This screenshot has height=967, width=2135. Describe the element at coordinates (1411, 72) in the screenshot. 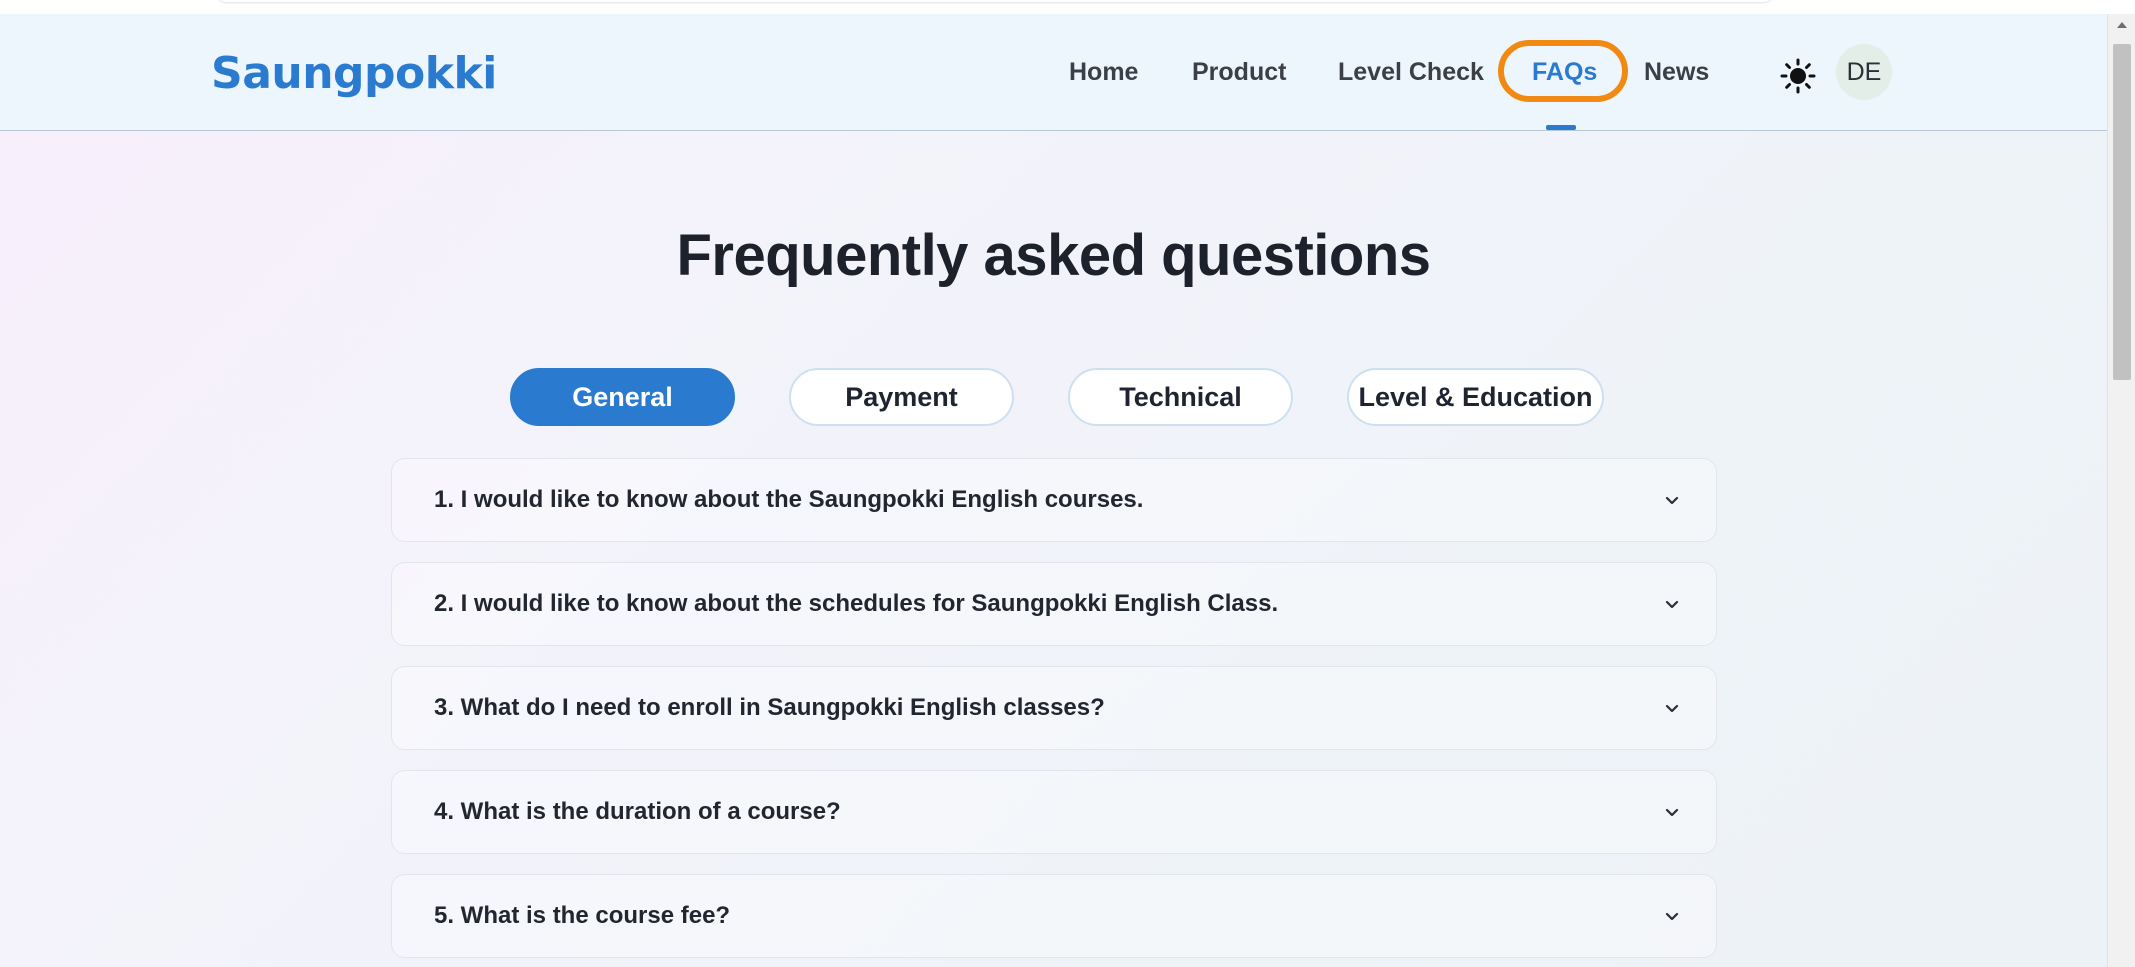

I see `nav-level-check: Level Check` at that location.